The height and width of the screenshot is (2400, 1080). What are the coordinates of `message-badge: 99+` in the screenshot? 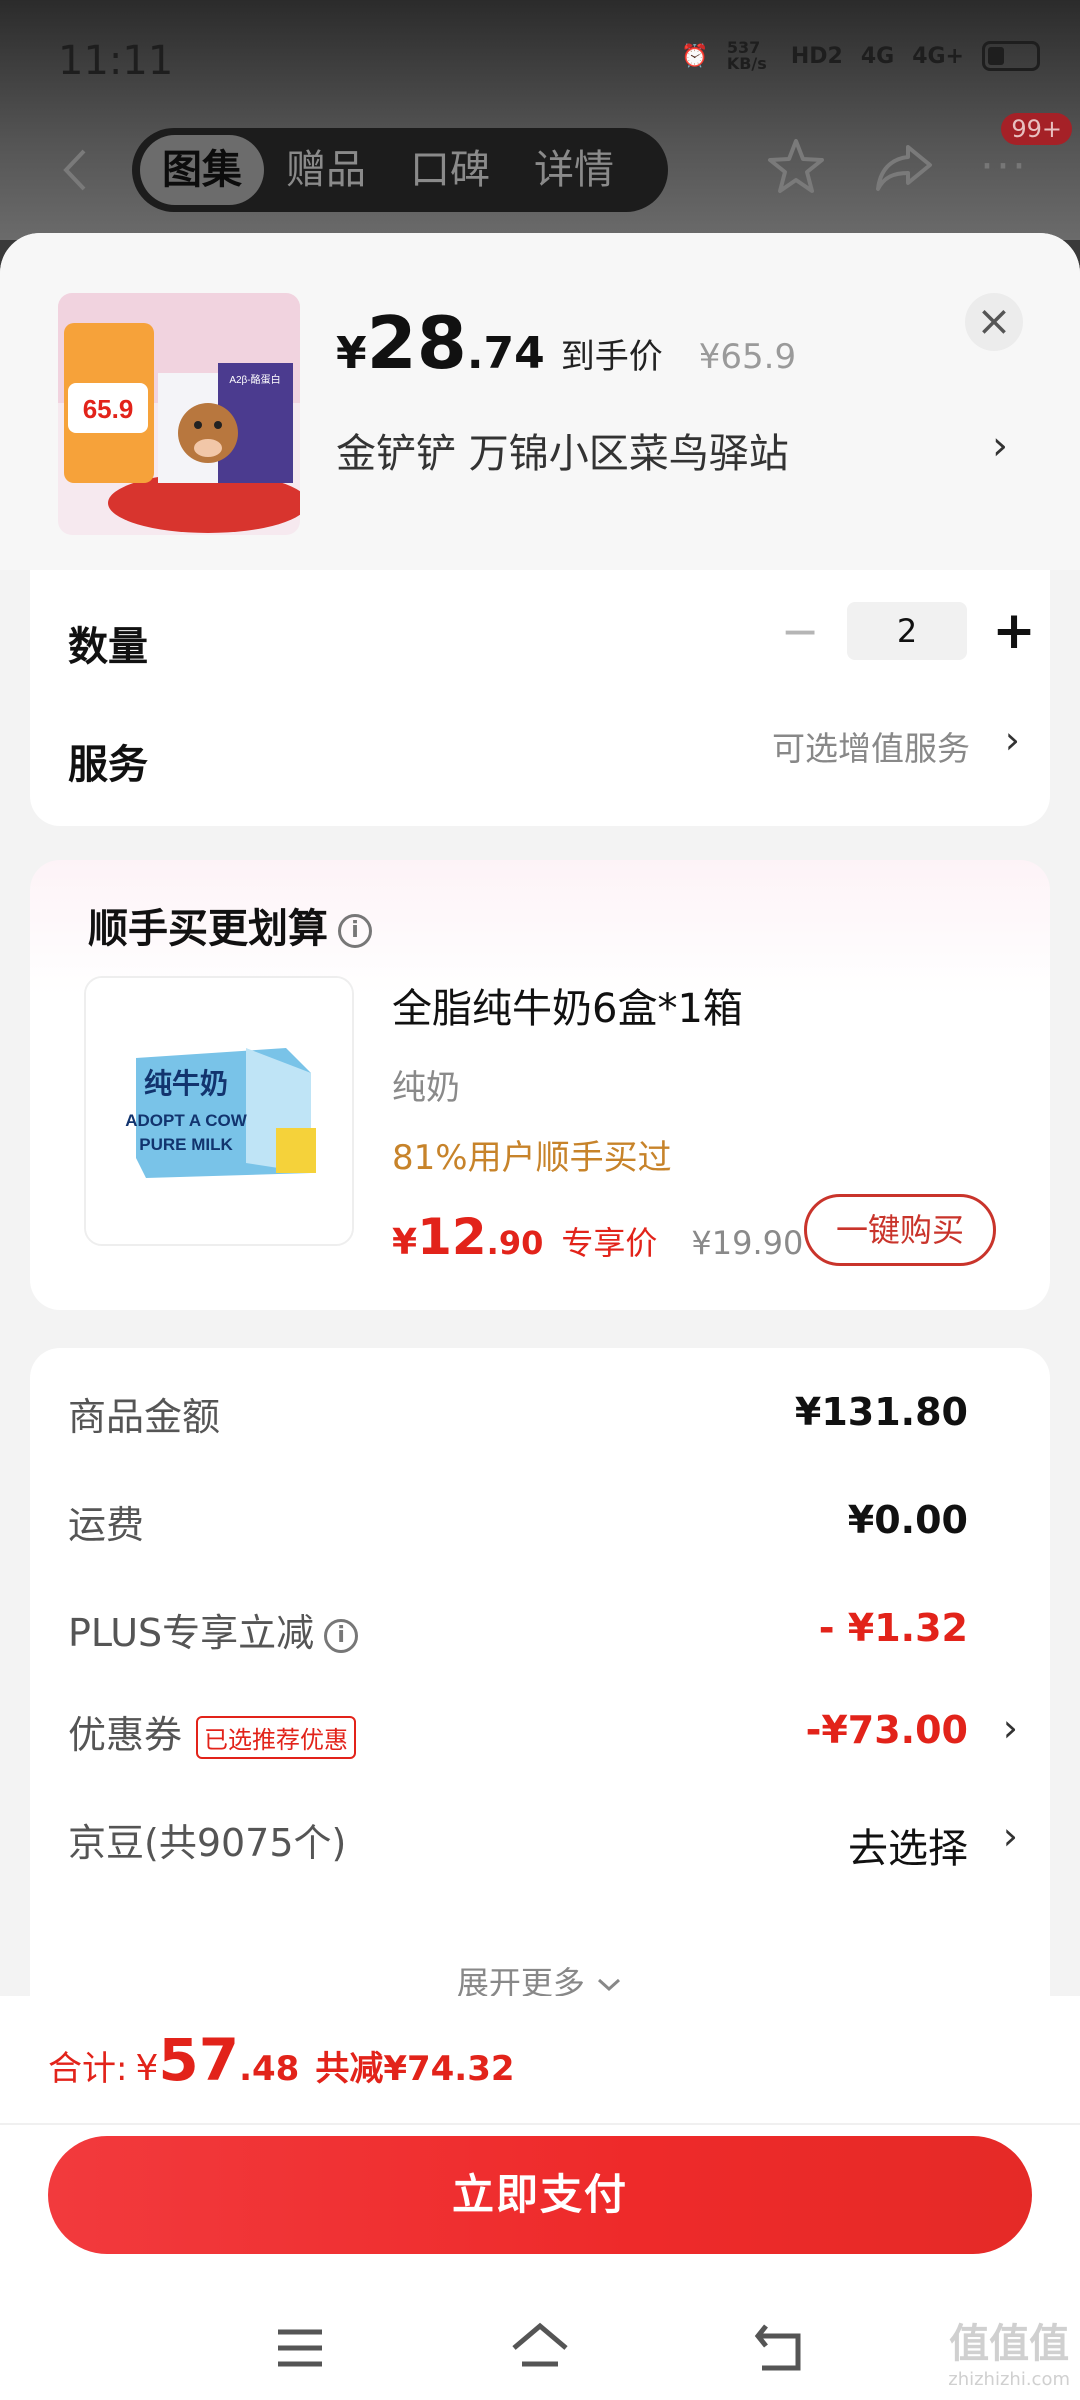 It's located at (1036, 129).